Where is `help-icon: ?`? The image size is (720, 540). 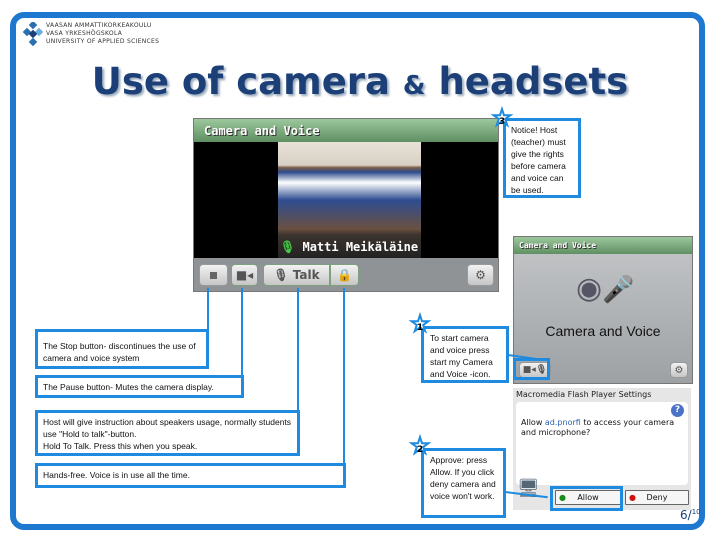 help-icon: ? is located at coordinates (677, 410).